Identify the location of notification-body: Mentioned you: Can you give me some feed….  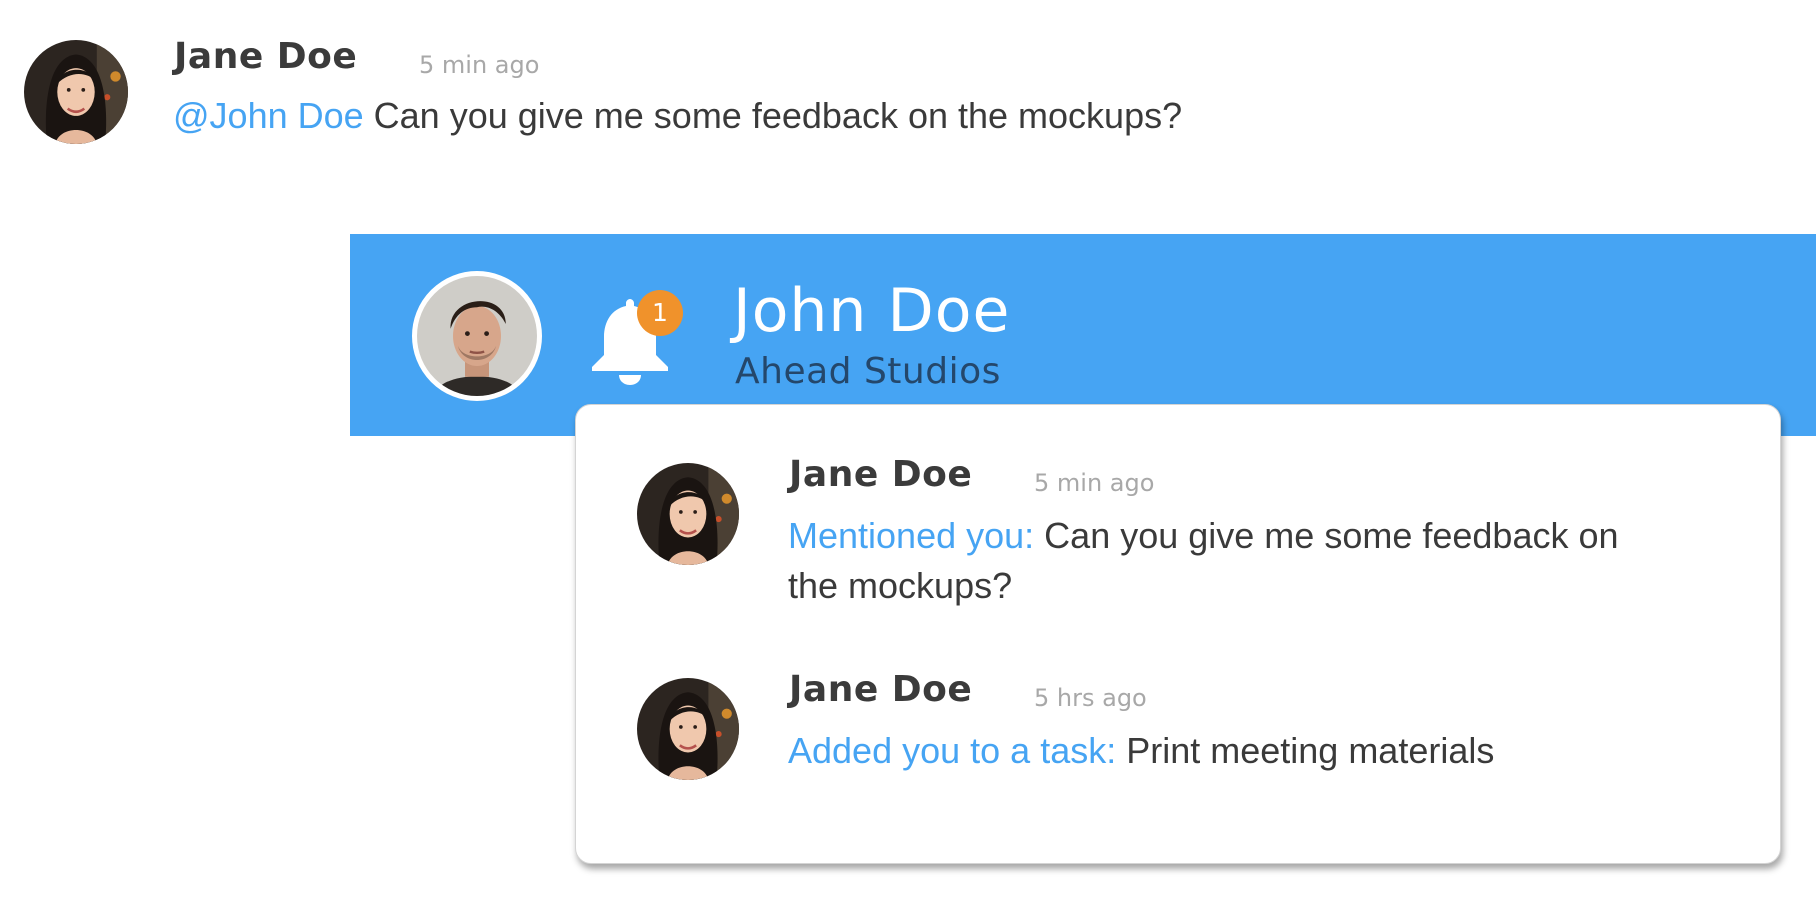
(1218, 561).